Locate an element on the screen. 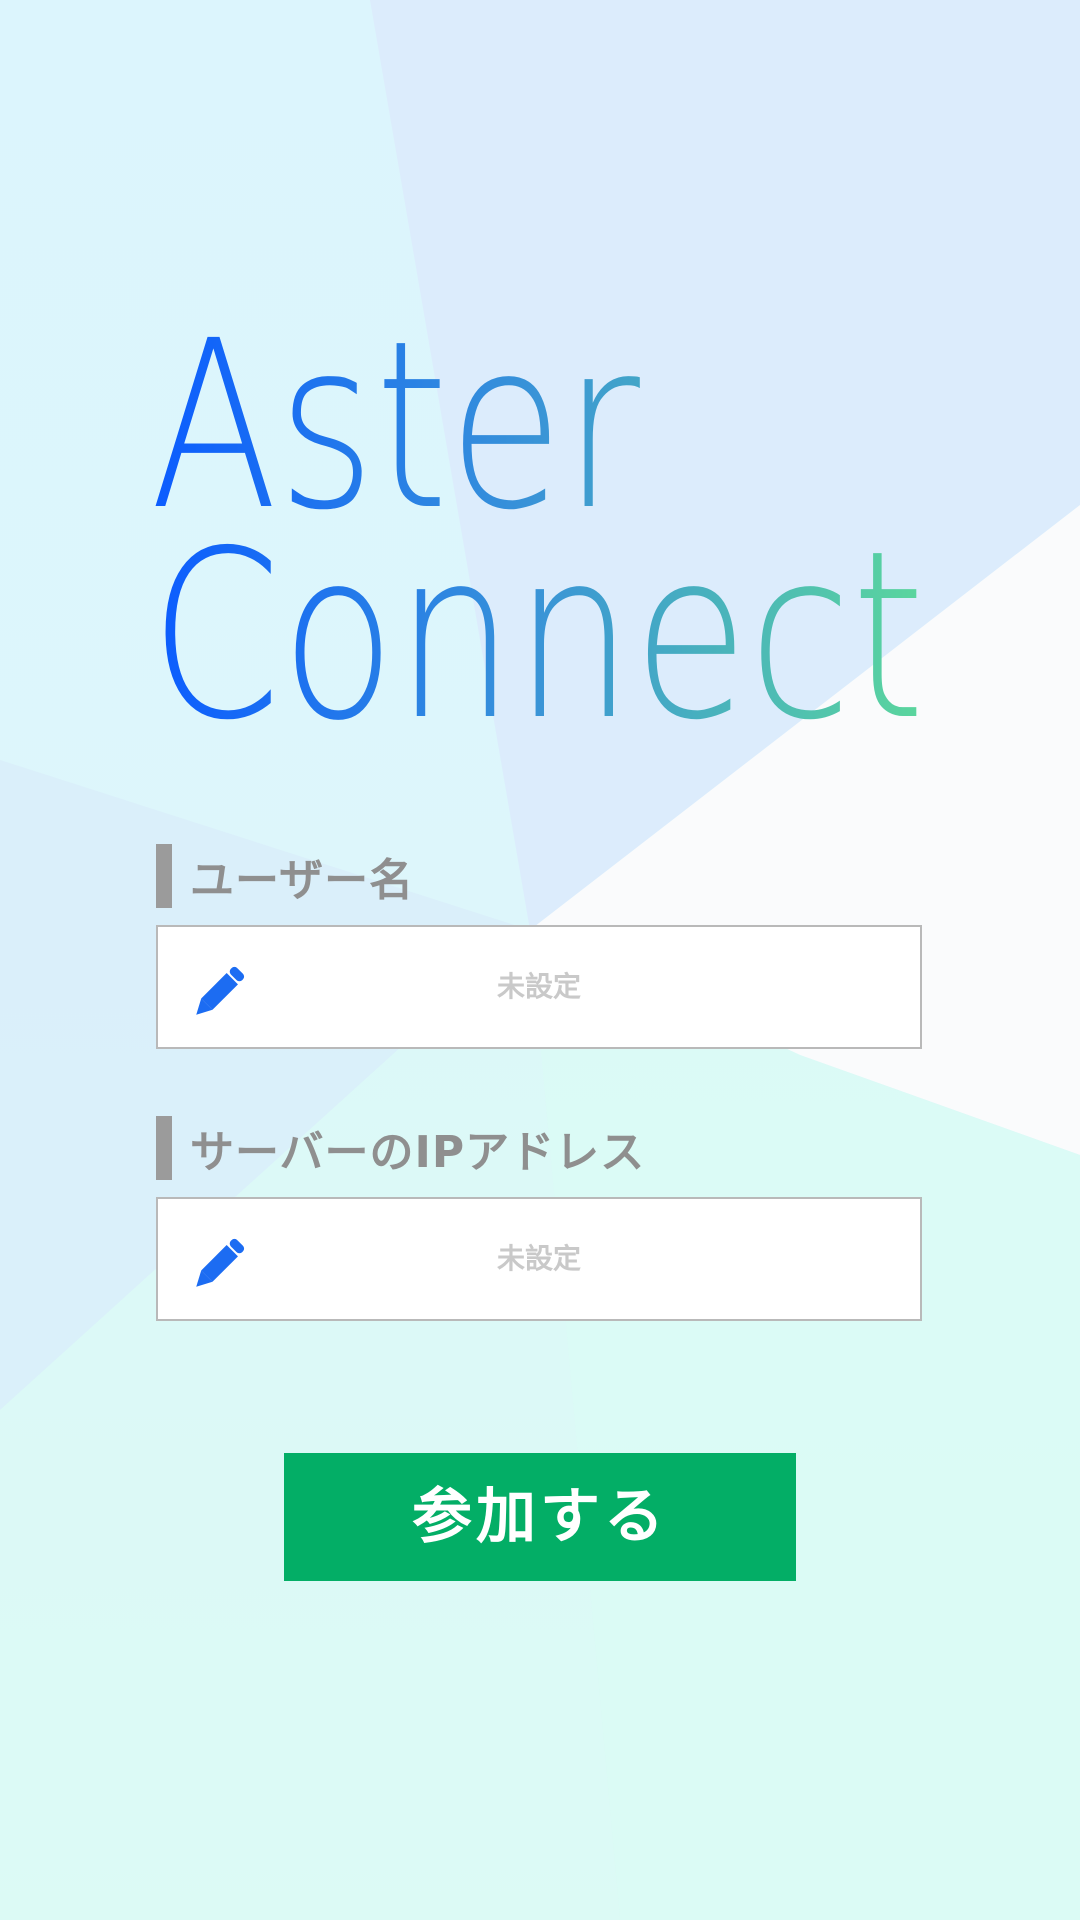  server-ip-placeholder: 未設定 is located at coordinates (538, 1258).